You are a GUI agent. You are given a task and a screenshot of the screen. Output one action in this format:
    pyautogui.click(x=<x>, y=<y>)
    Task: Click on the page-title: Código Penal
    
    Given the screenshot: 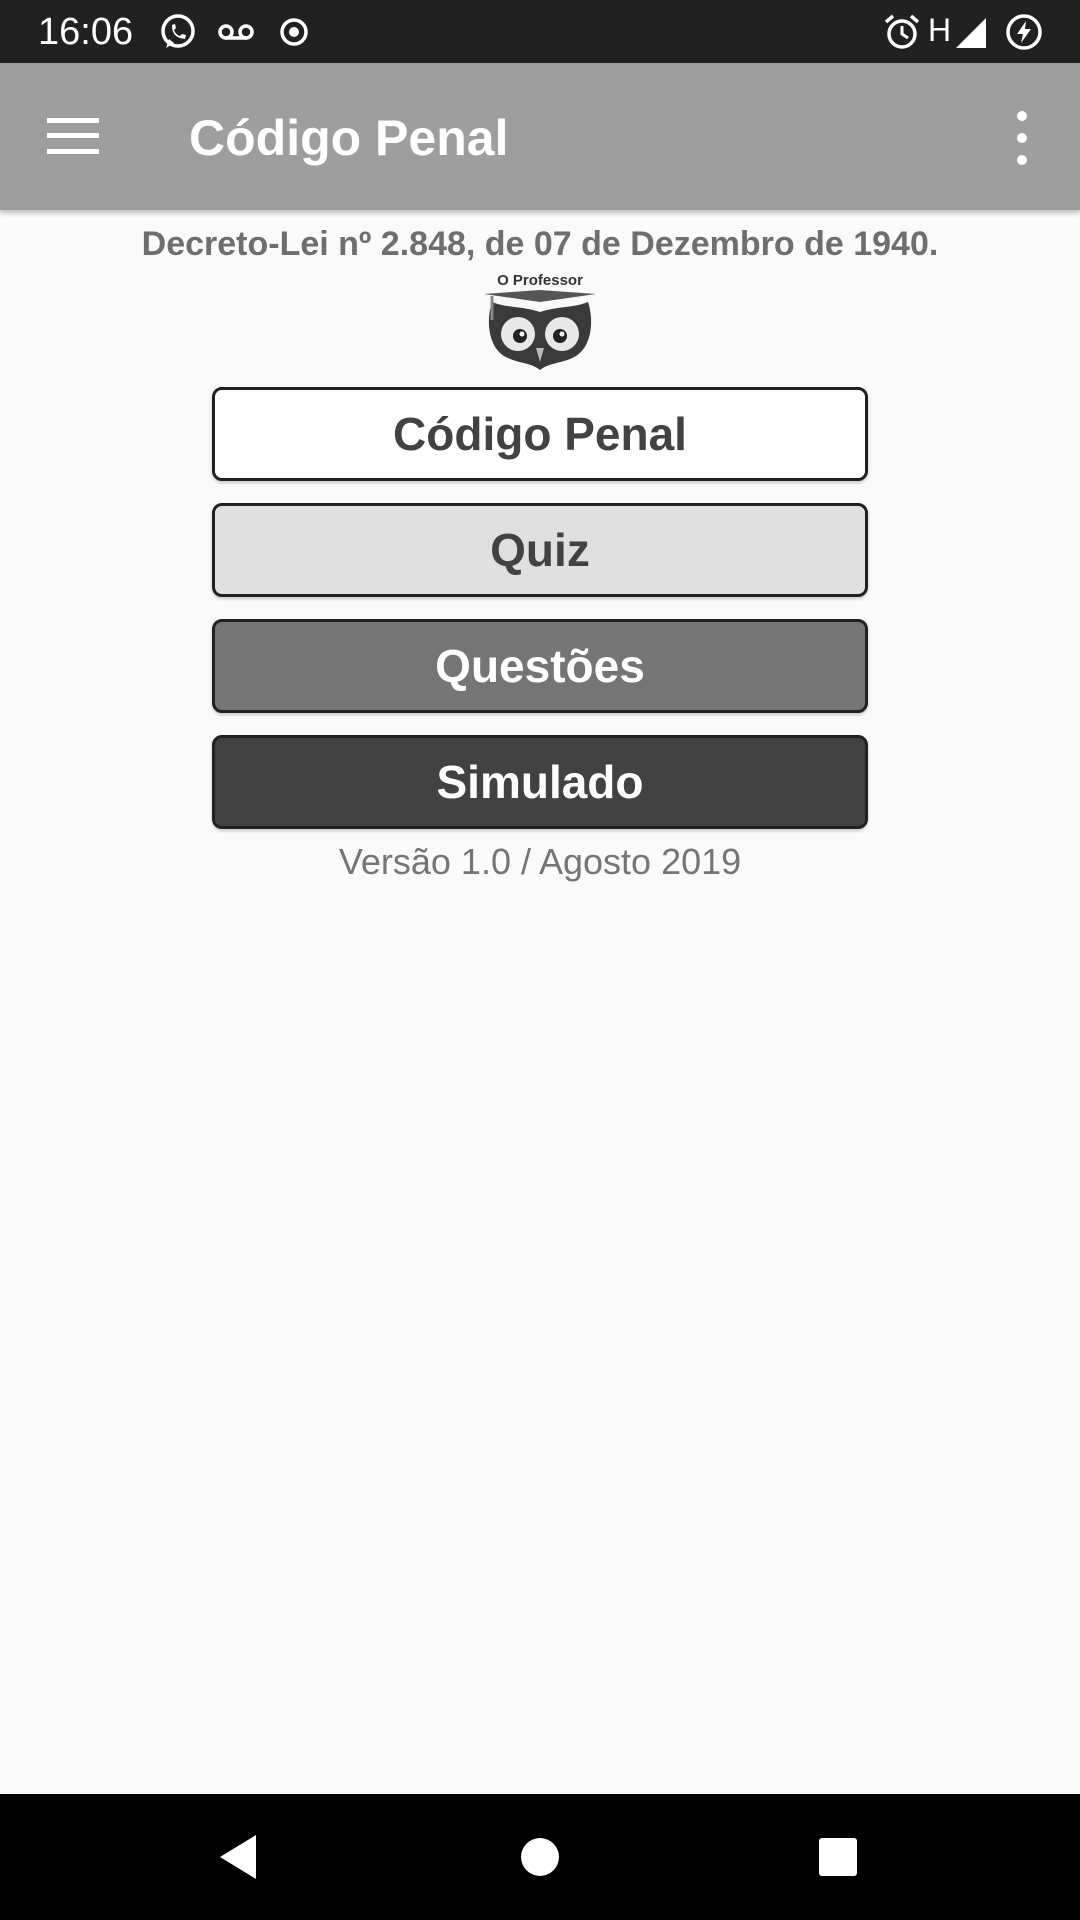 What is the action you would take?
    pyautogui.click(x=349, y=138)
    